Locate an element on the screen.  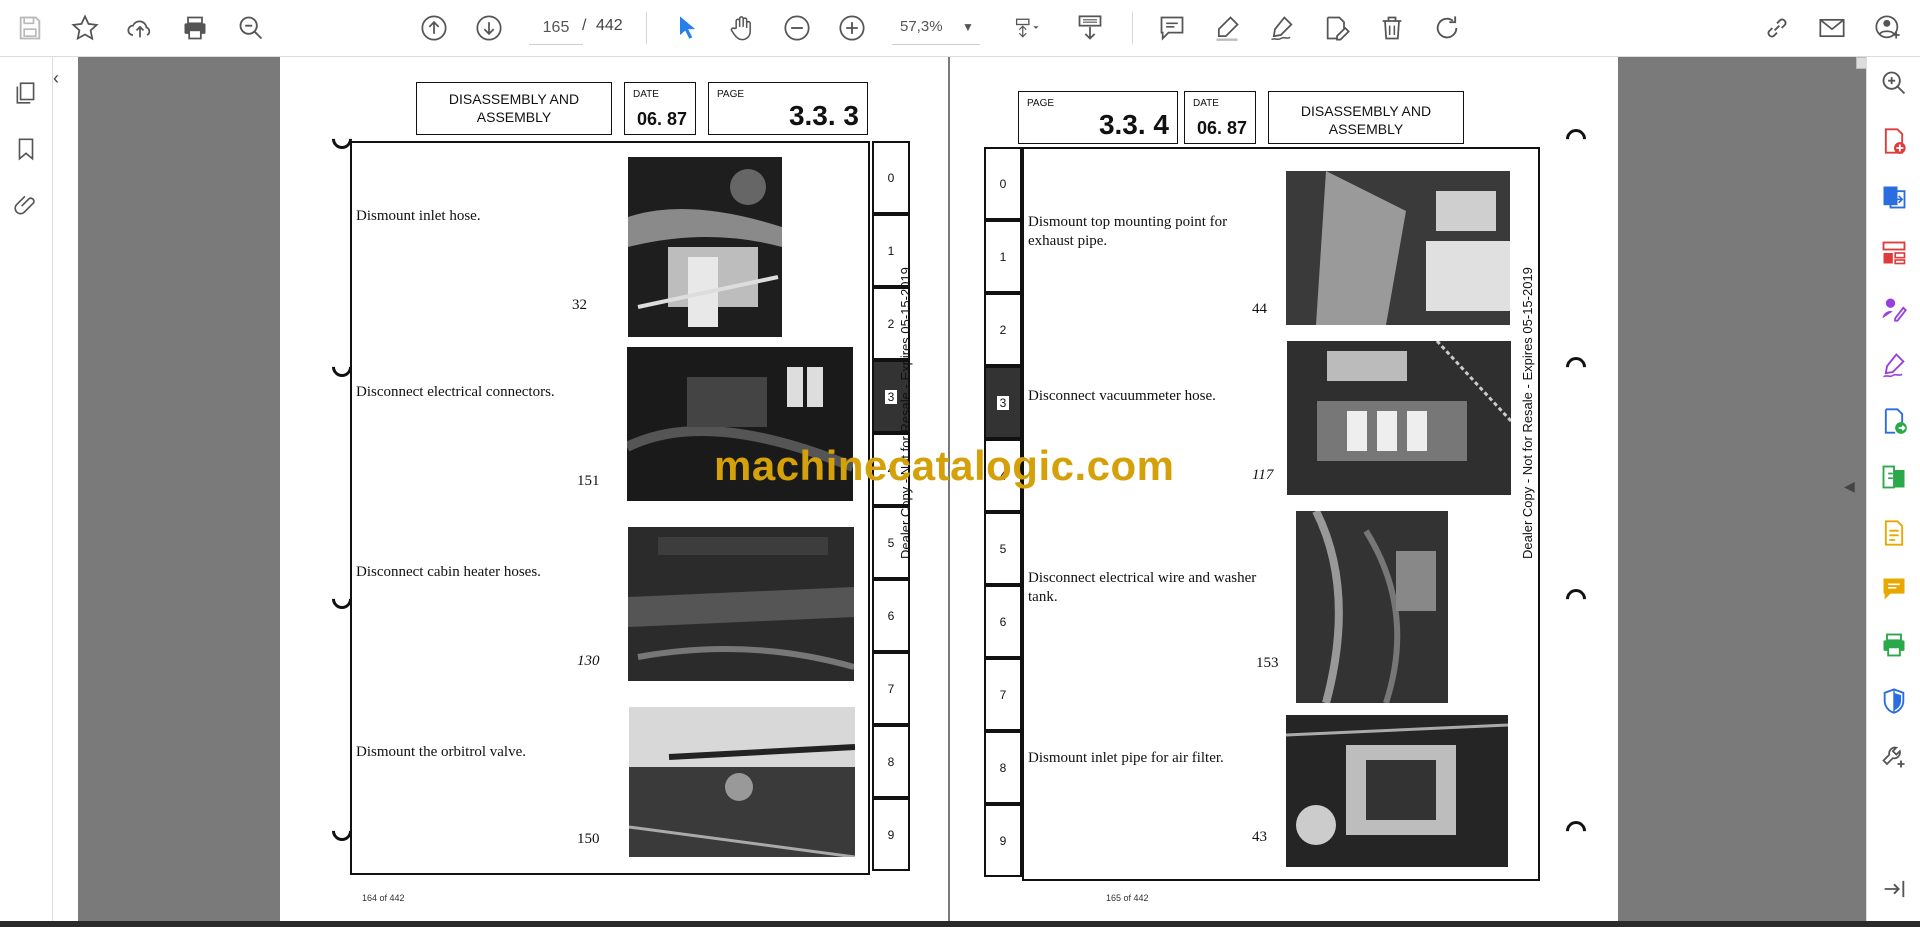
date-value: 06. 87 is located at coordinates (1221, 128).